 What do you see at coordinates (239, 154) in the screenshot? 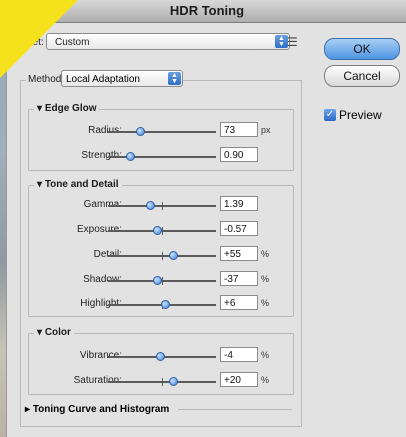
I see `strength-field: 0.90` at bounding box center [239, 154].